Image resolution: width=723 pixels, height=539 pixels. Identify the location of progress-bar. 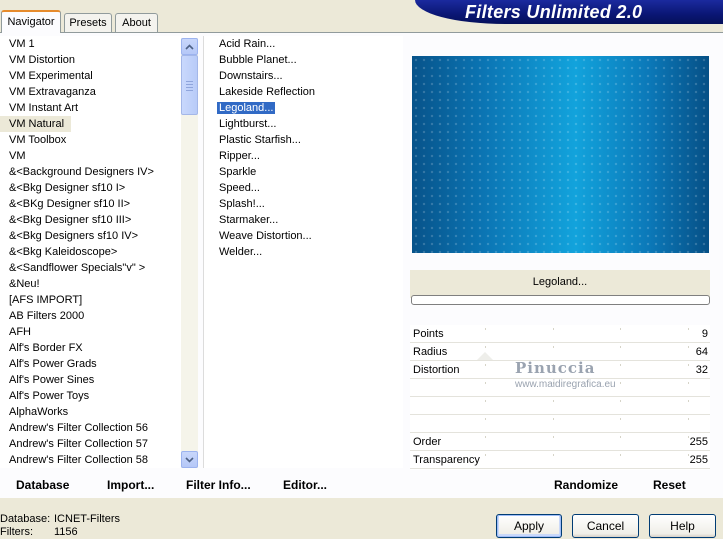
(560, 300).